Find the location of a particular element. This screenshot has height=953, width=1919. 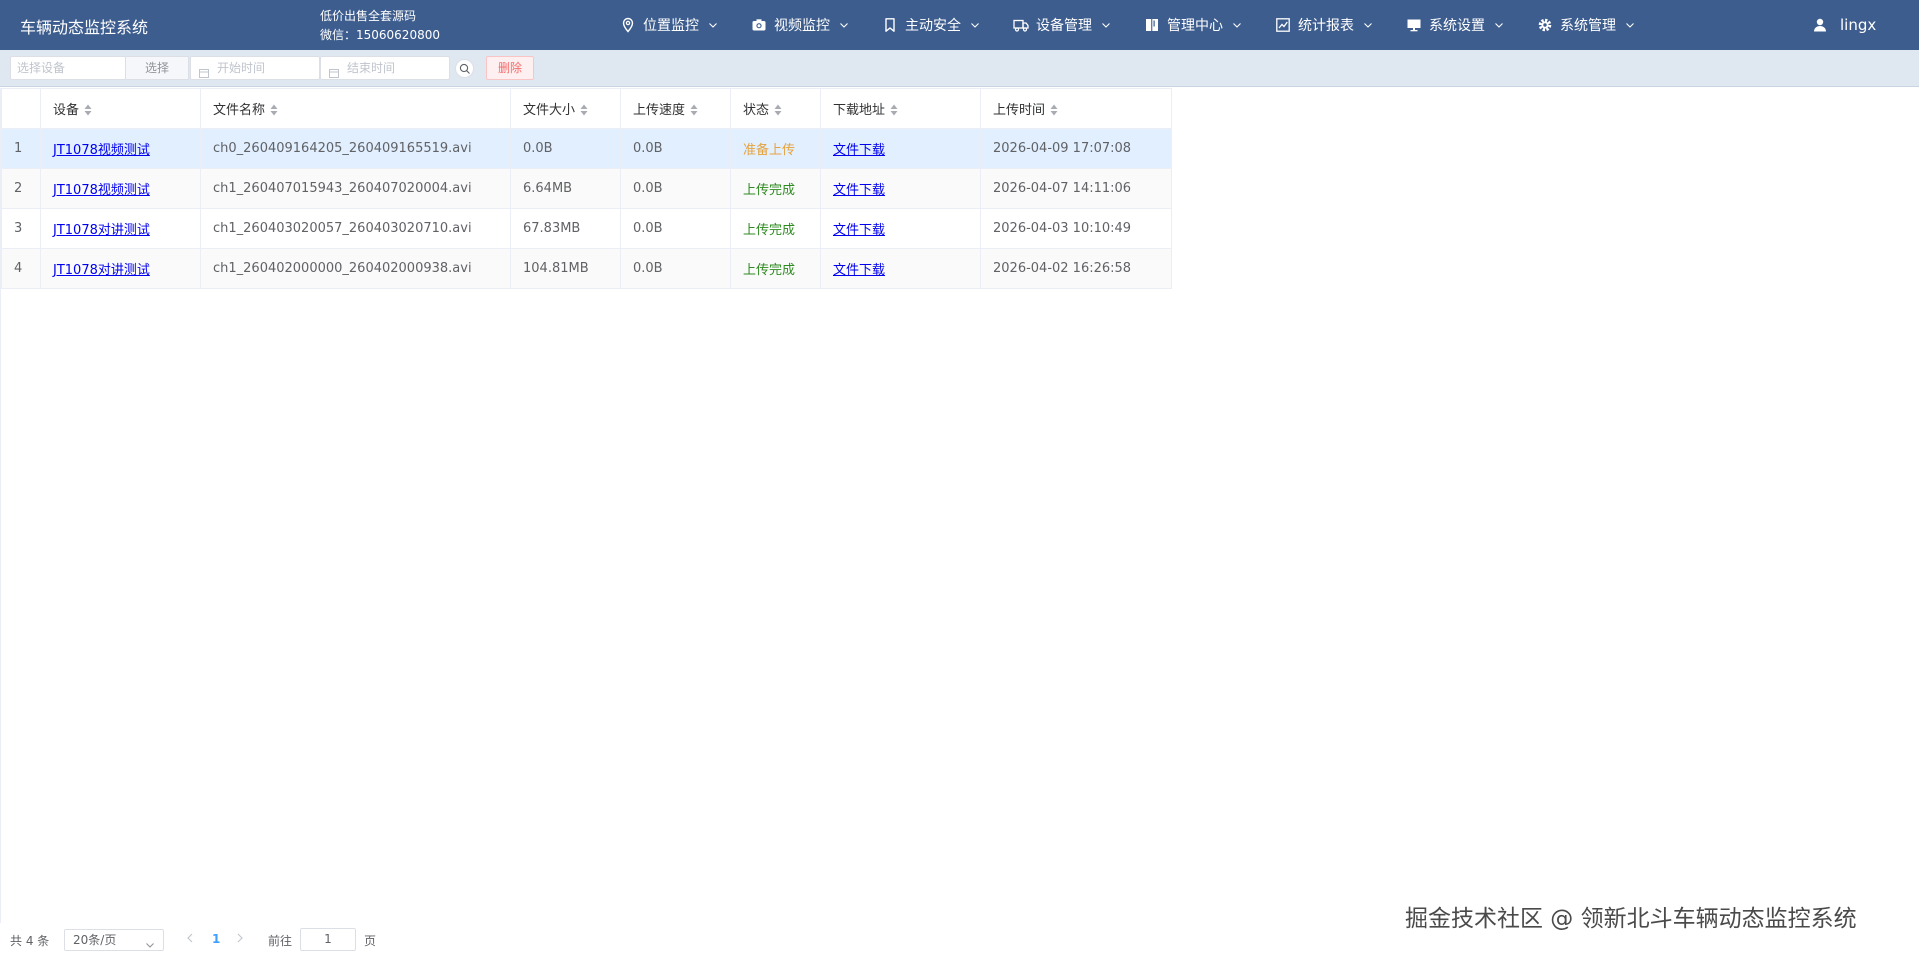

end-time-input: 结束时间 is located at coordinates (385, 68).